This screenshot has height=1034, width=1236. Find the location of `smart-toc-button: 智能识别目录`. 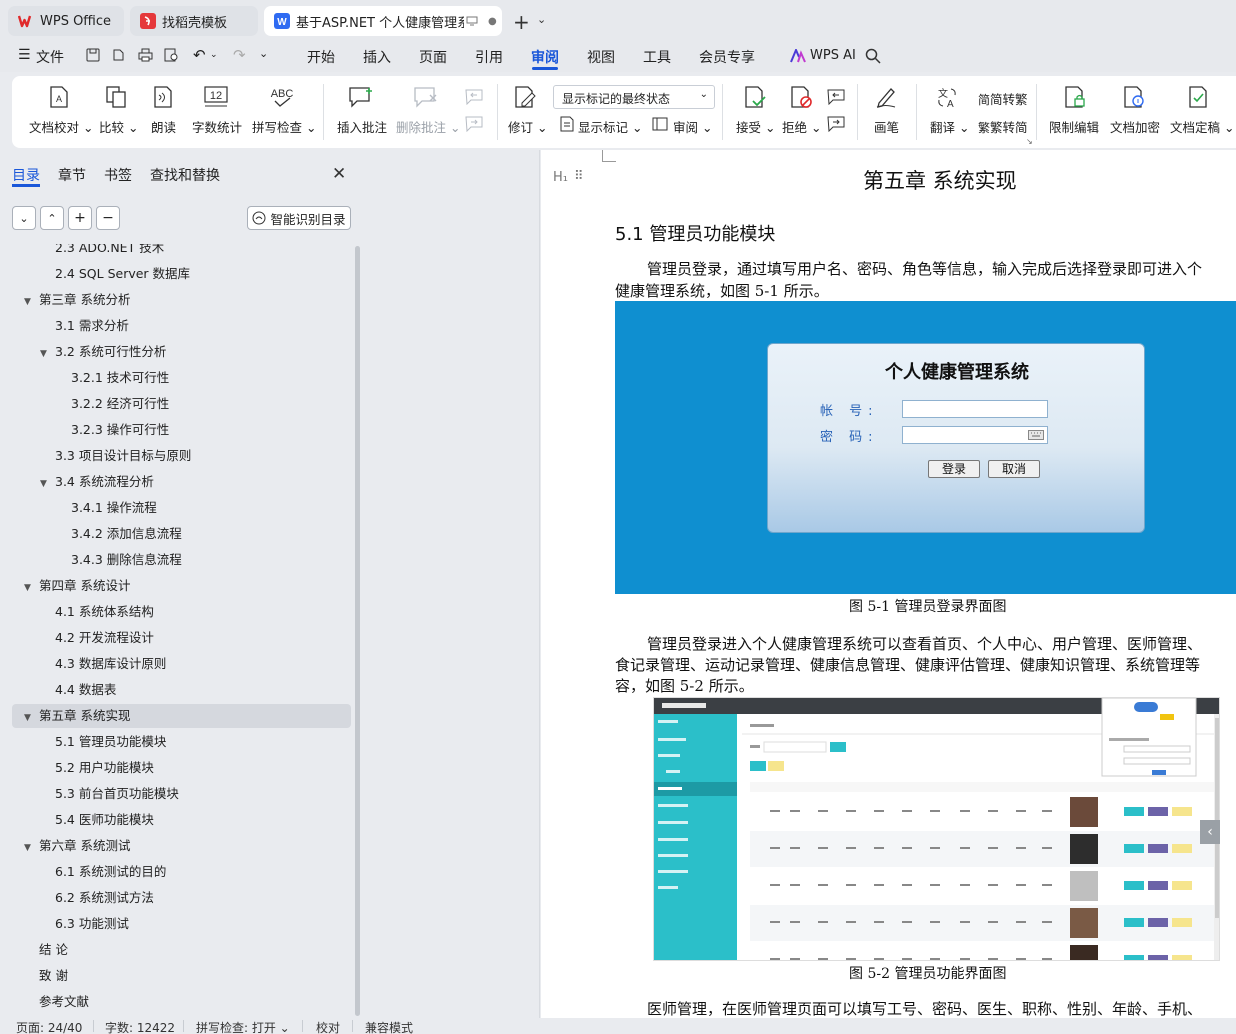

smart-toc-button: 智能识别目录 is located at coordinates (299, 218).